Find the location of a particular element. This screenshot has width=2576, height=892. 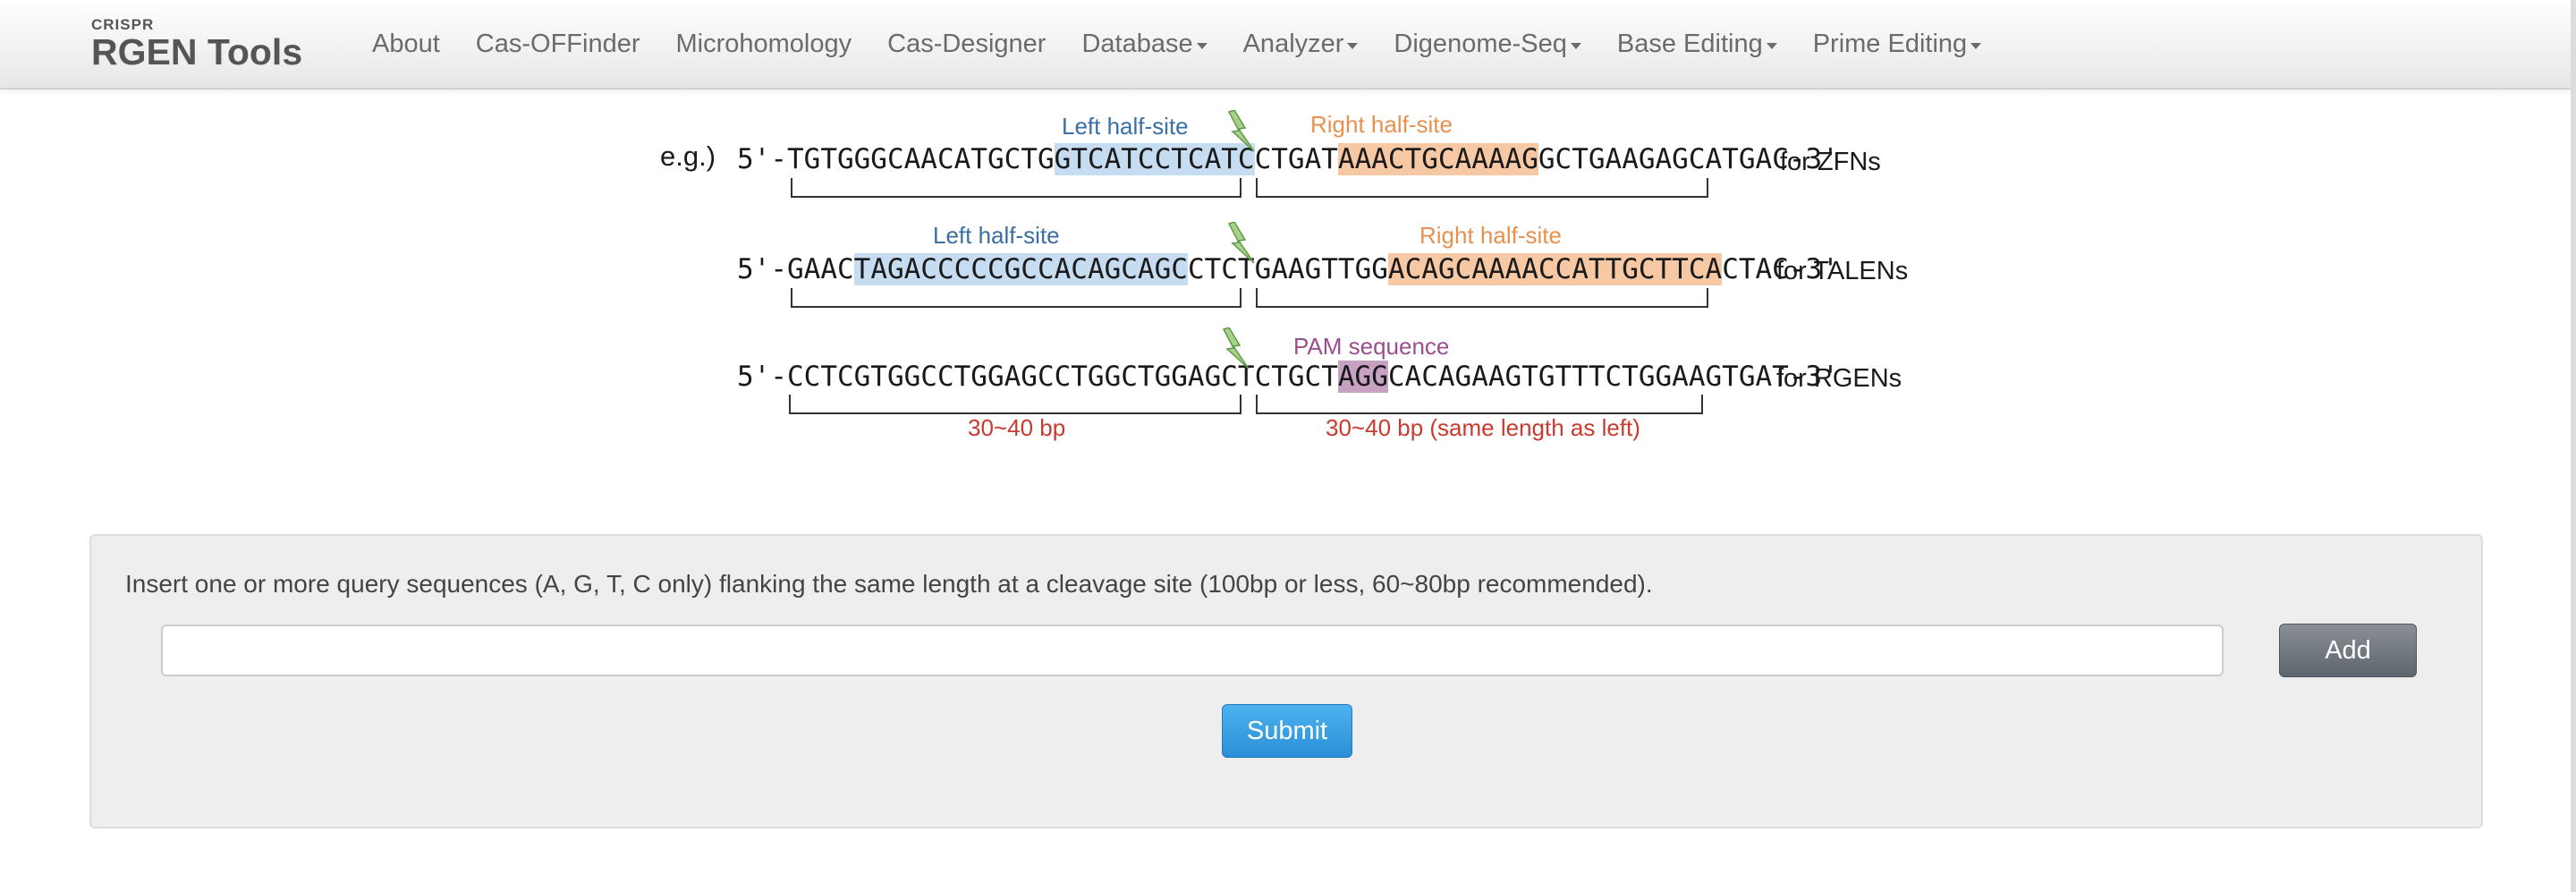

zfn-left-half-site: GTCATCCTCATC is located at coordinates (1154, 159).